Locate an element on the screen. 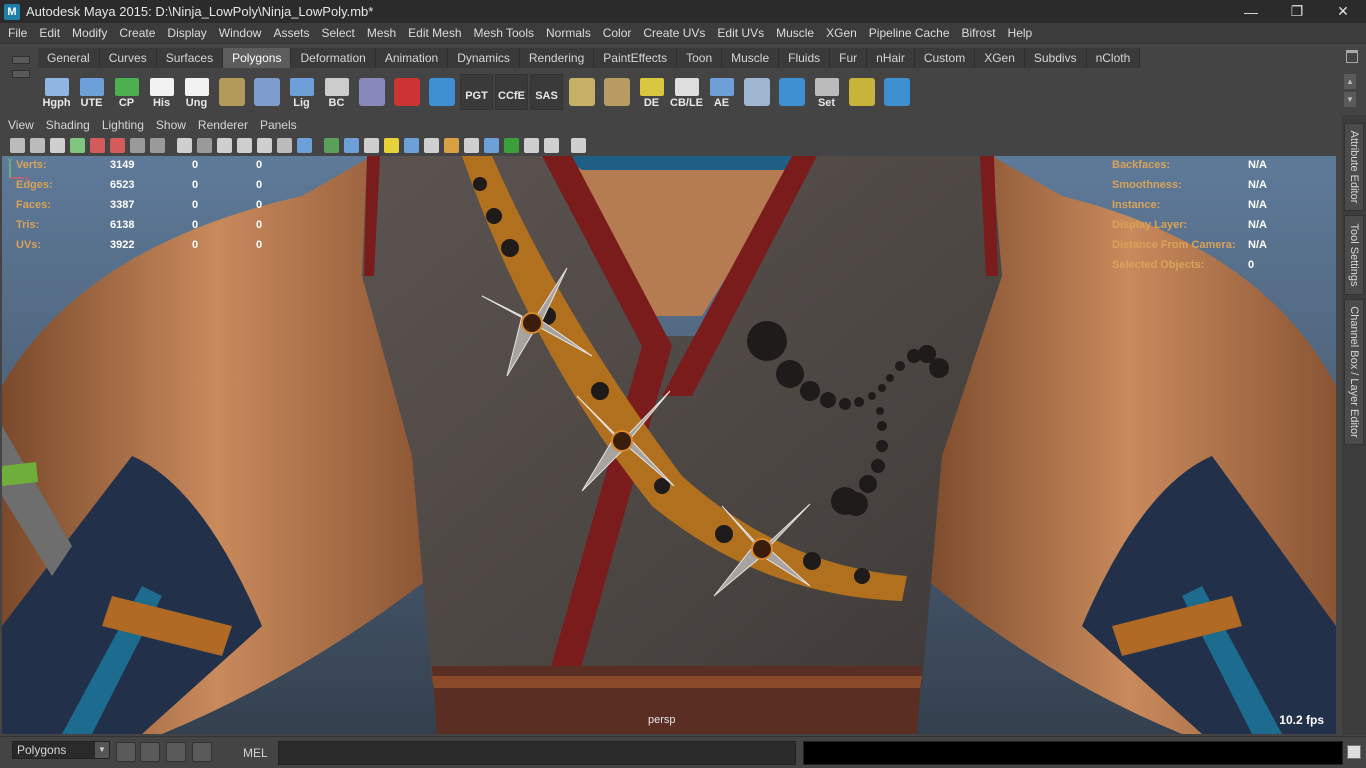 This screenshot has width=1366, height=768. command-input is located at coordinates (537, 753).